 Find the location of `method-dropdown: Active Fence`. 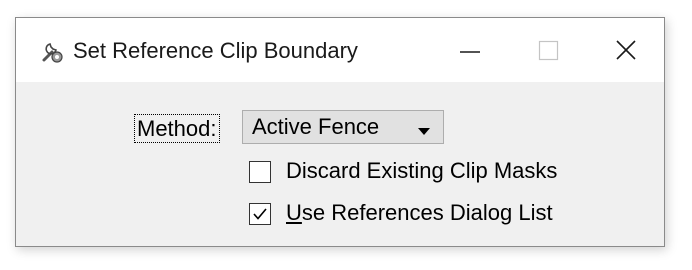

method-dropdown: Active Fence is located at coordinates (343, 127).